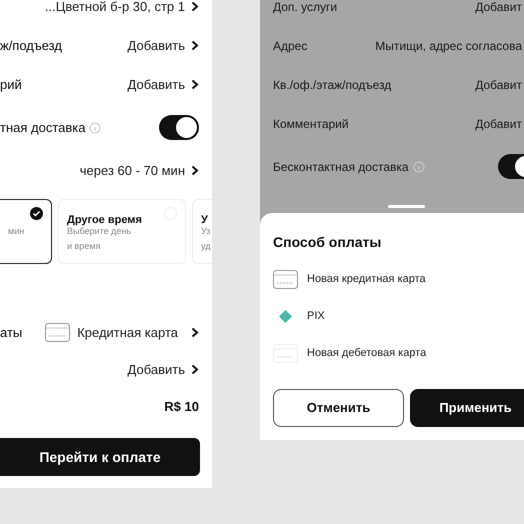  I want to click on row-label: Адрес, so click(290, 46).